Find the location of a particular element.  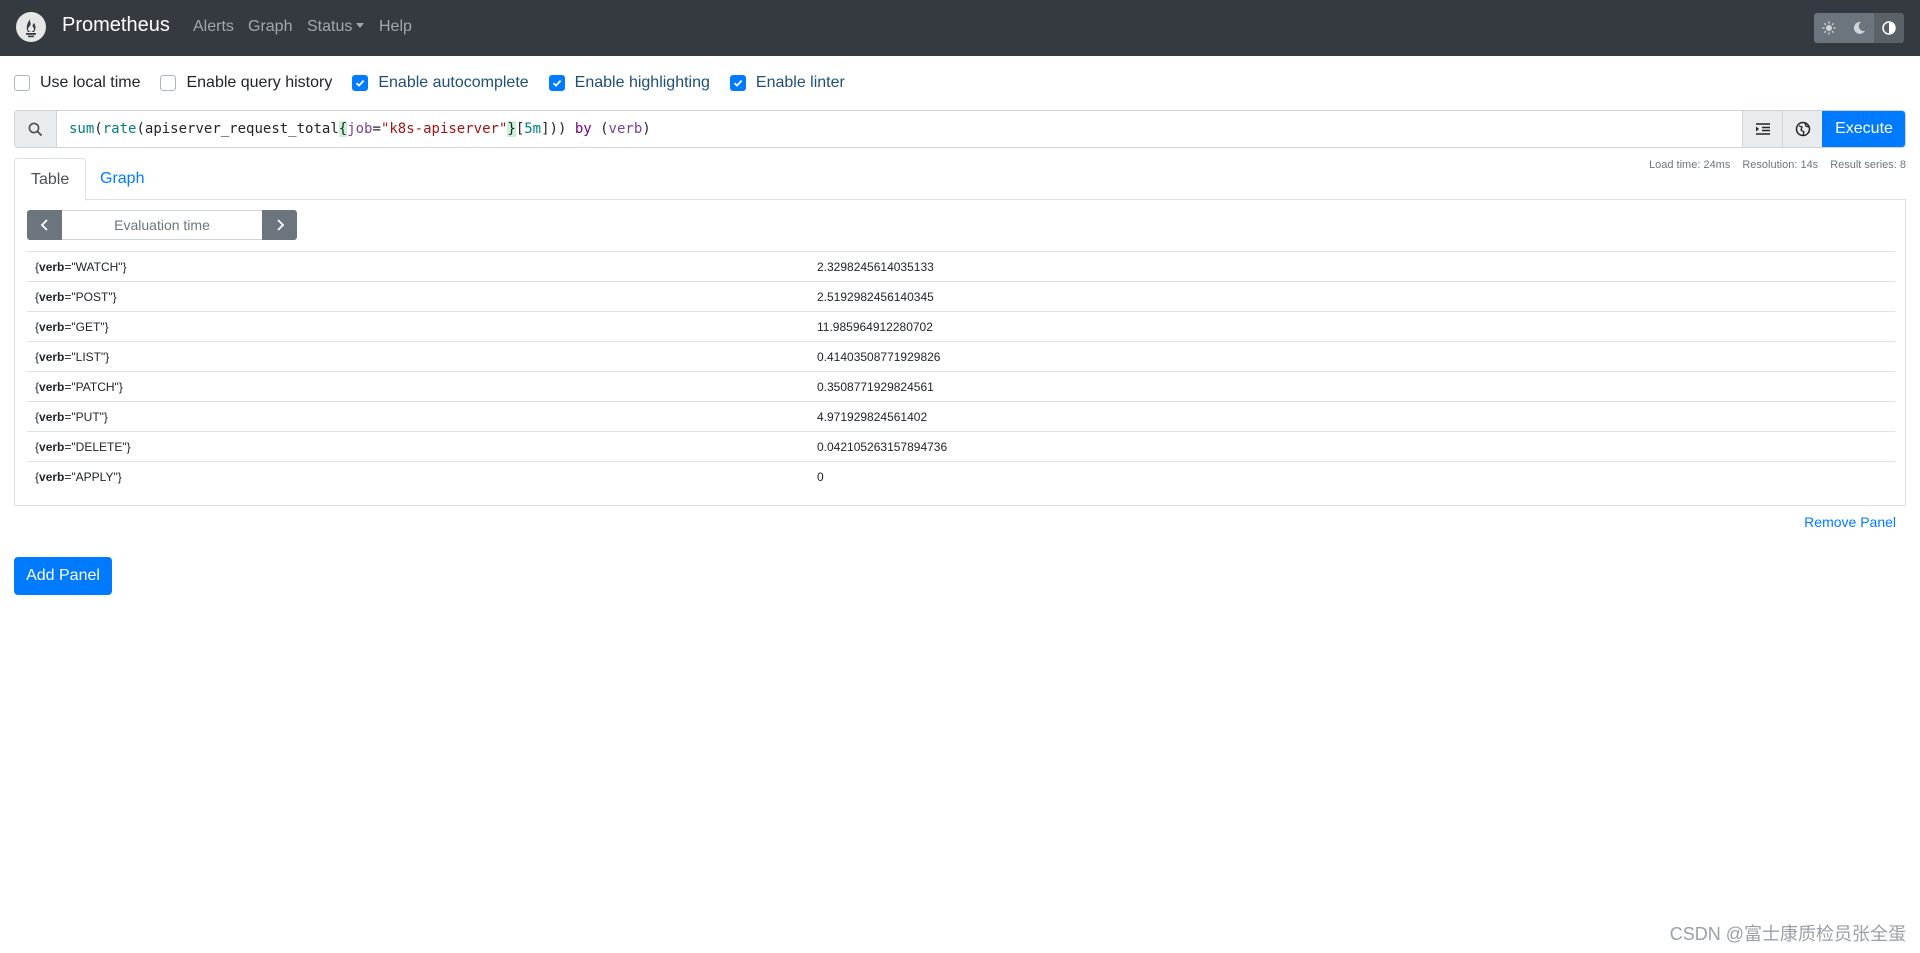

table-row: {verb="PUT"} 4.971929824561402 is located at coordinates (961, 416).